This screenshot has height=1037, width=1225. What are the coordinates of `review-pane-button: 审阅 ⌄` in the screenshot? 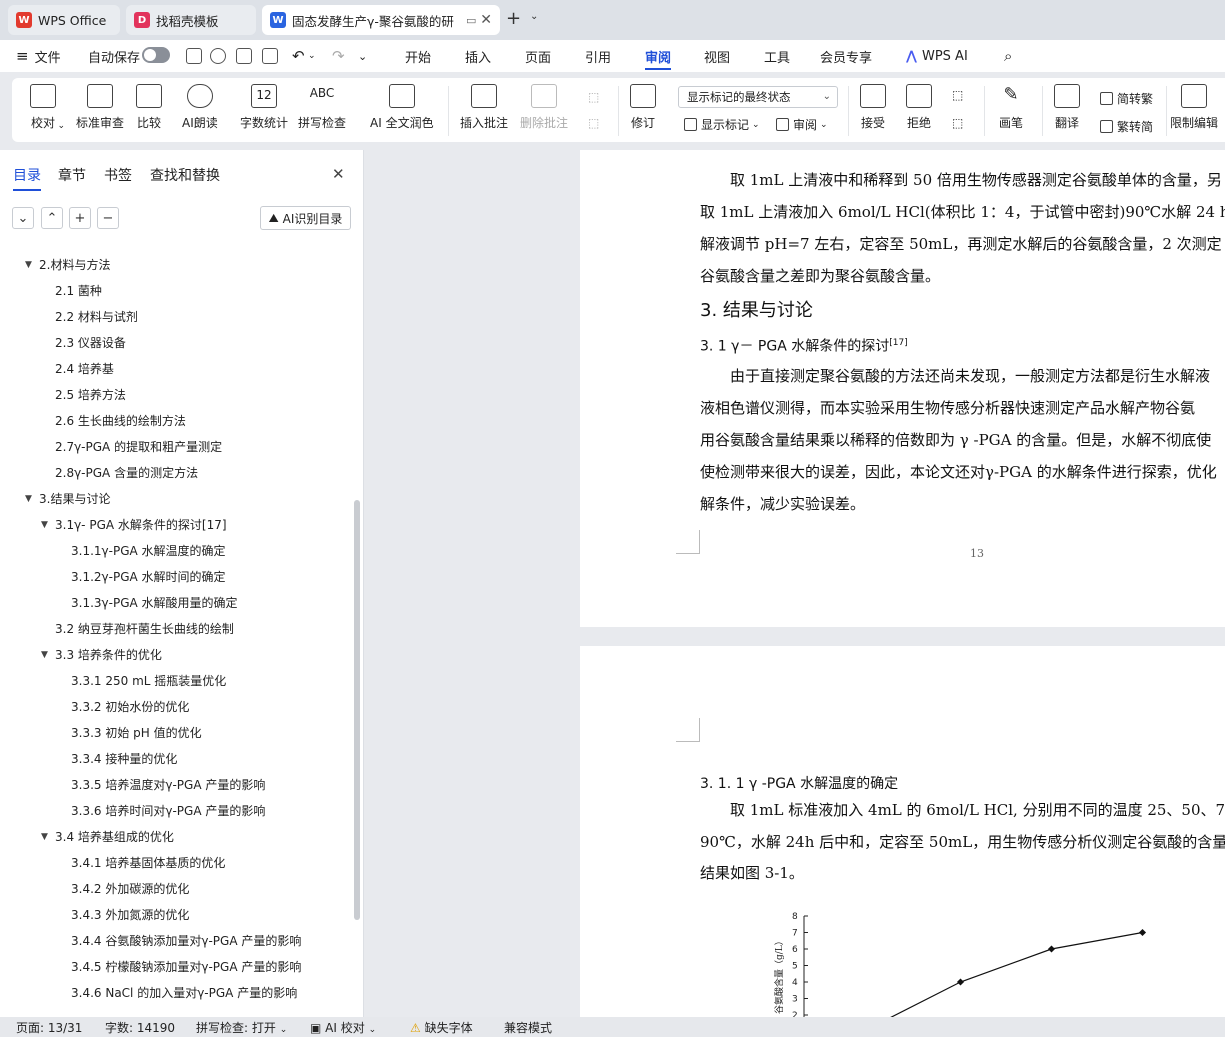 It's located at (802, 124).